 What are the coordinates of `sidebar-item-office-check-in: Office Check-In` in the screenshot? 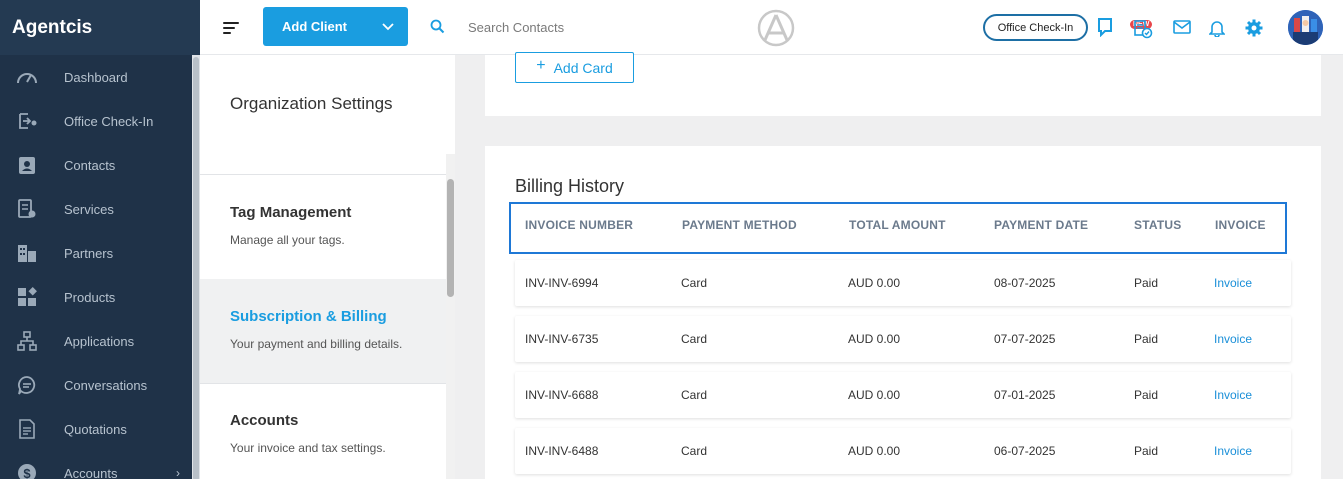 It's located at (100, 121).